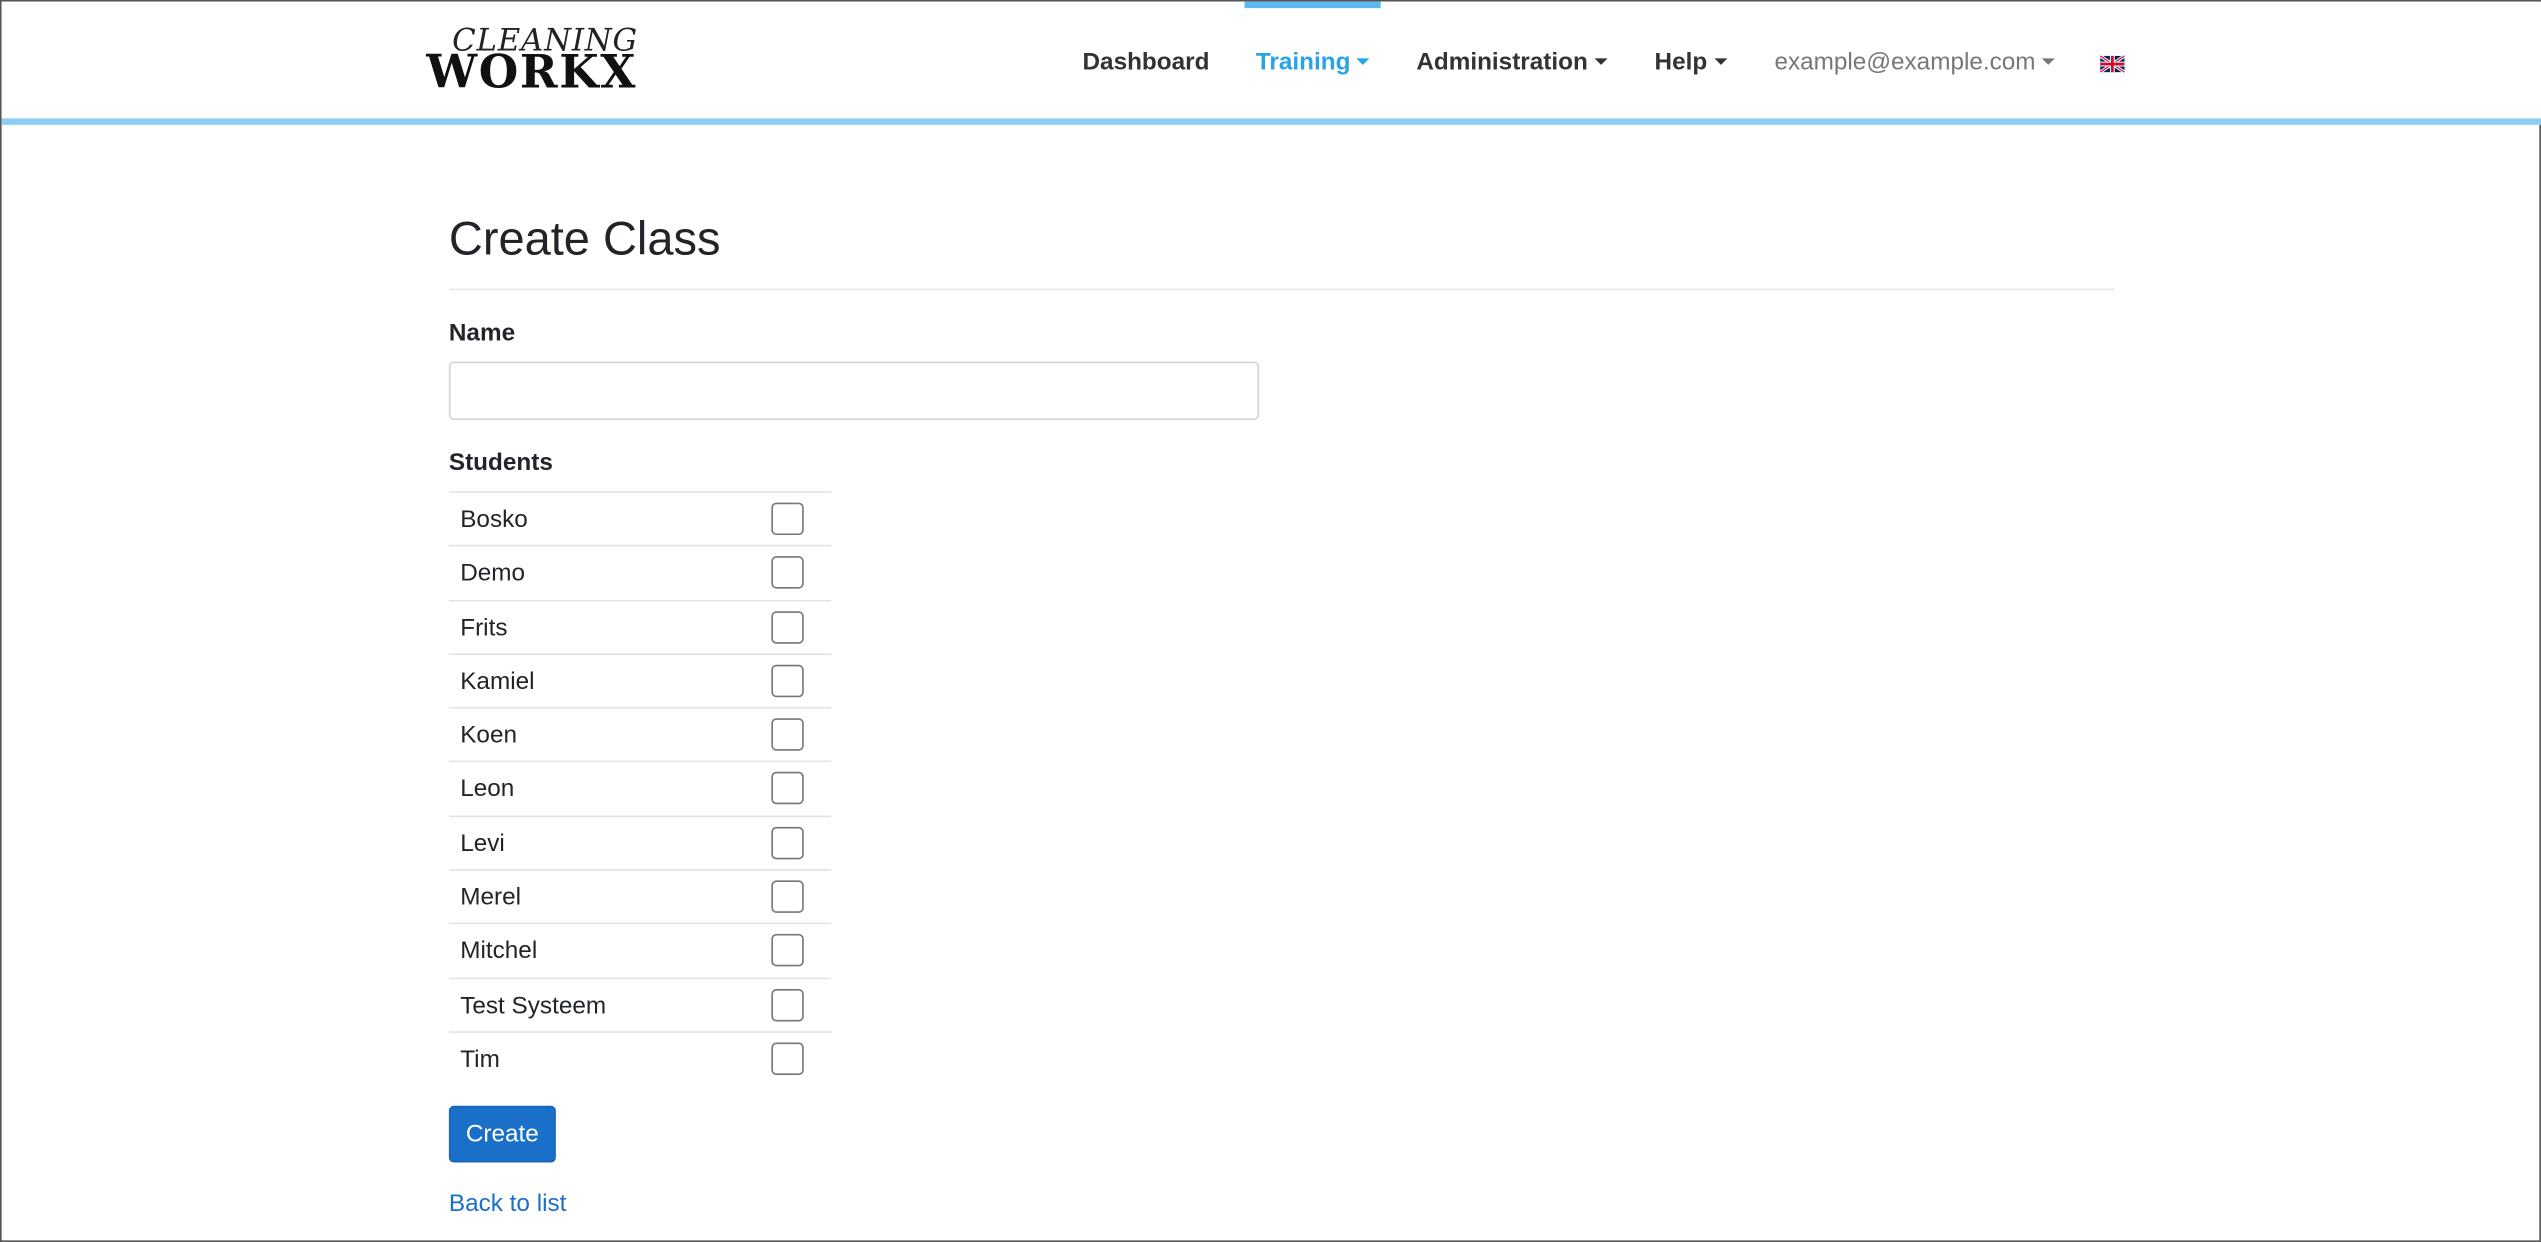  What do you see at coordinates (482, 333) in the screenshot?
I see `name-label: Name` at bounding box center [482, 333].